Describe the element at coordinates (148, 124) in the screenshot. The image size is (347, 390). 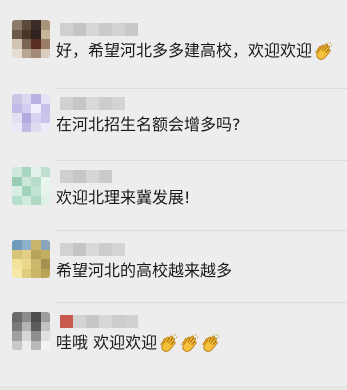
I see `comment-text: 在河北招生名额会增多吗?` at that location.